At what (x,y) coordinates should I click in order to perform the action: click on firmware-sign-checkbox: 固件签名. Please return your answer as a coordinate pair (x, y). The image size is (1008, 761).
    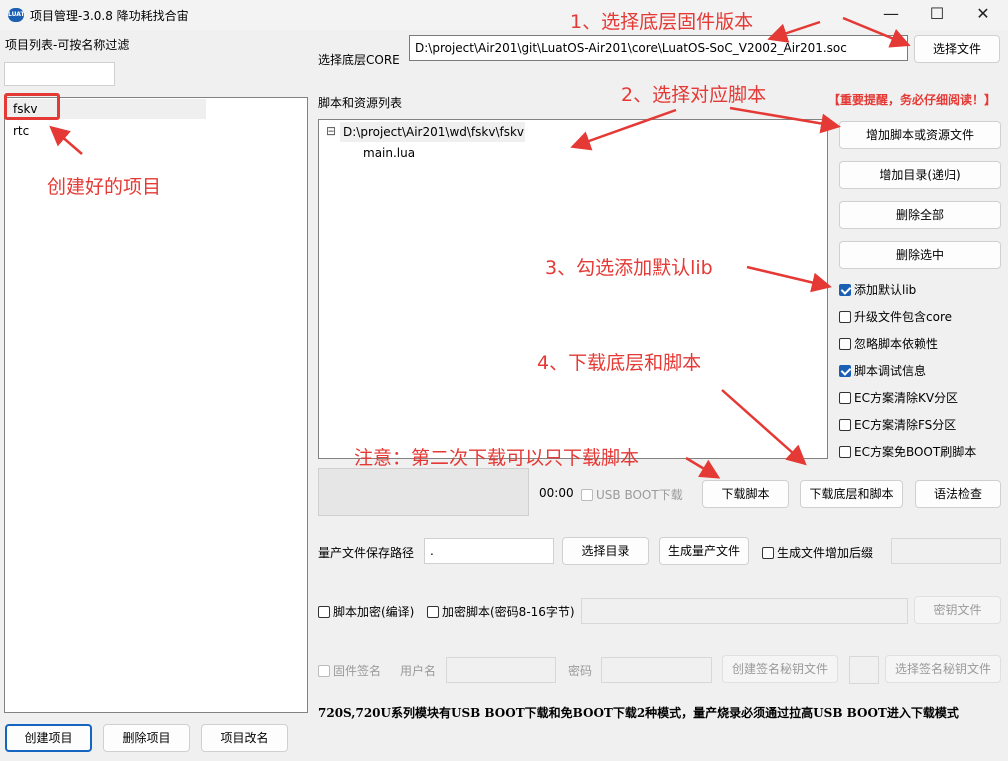
    Looking at the image, I should click on (349, 670).